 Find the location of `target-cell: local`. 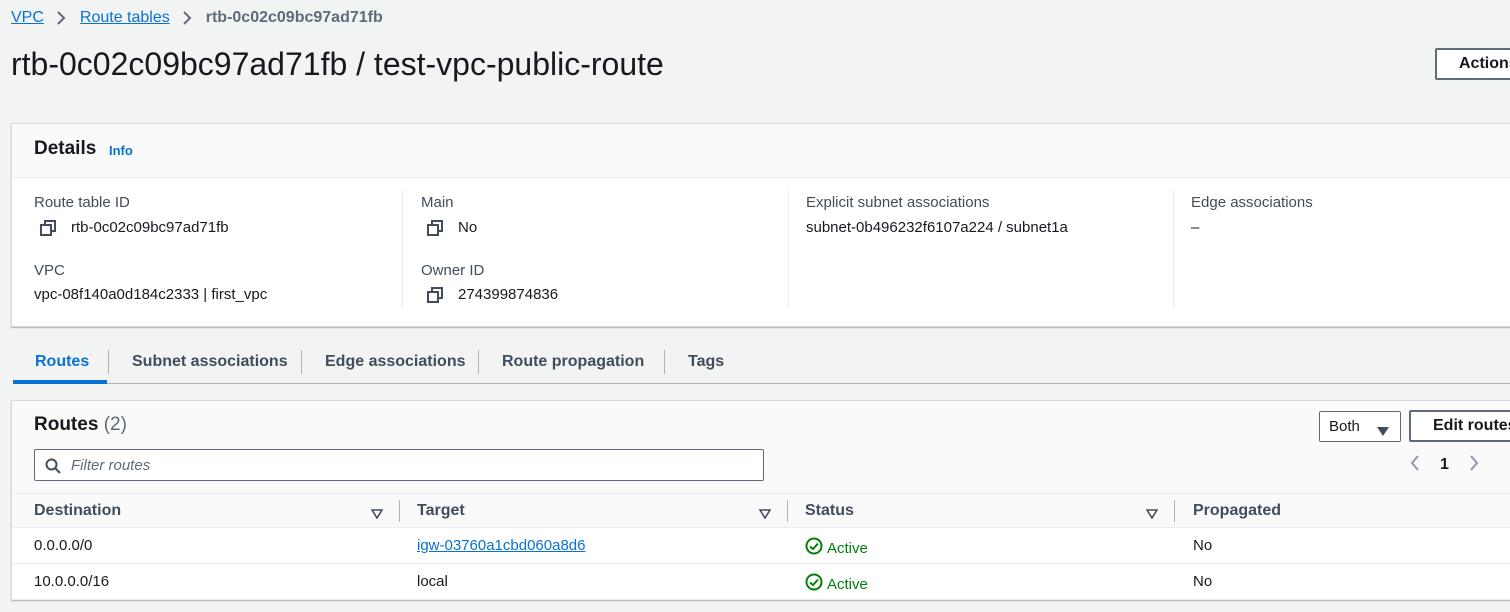

target-cell: local is located at coordinates (432, 581).